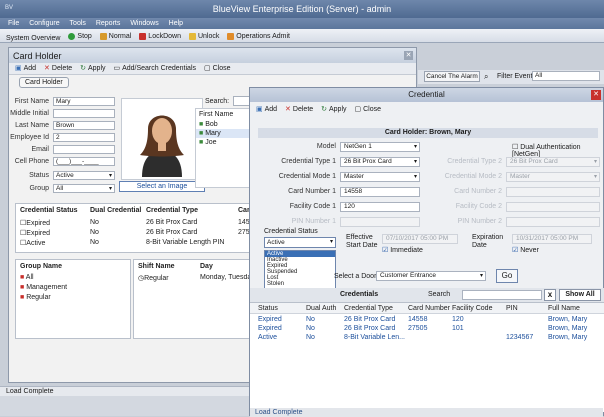 The width and height of the screenshot is (604, 417). I want to click on operations-admit-button: Operations Admit, so click(258, 36).